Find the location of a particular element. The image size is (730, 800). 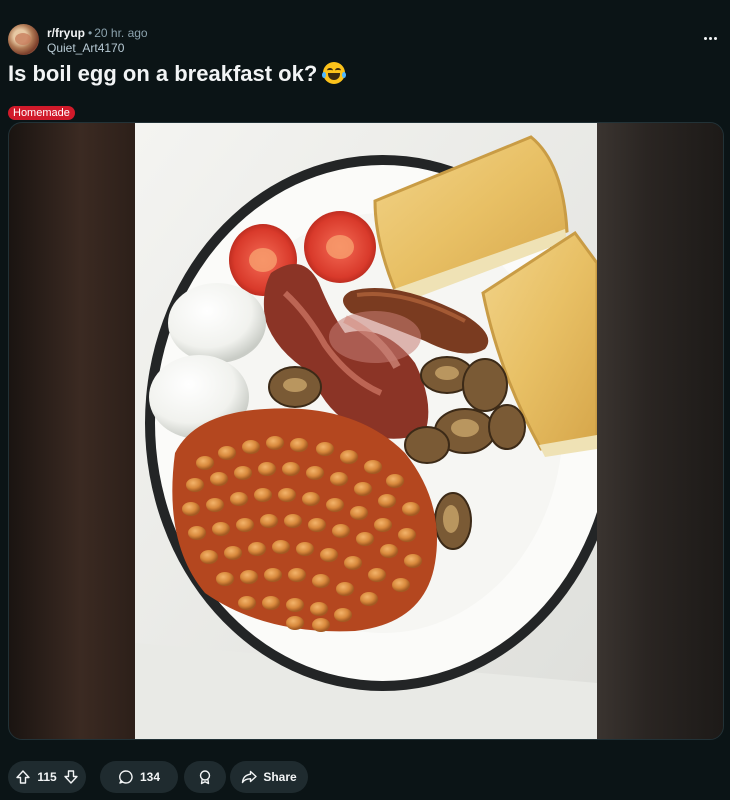

speech-bubble-icon is located at coordinates (126, 777).